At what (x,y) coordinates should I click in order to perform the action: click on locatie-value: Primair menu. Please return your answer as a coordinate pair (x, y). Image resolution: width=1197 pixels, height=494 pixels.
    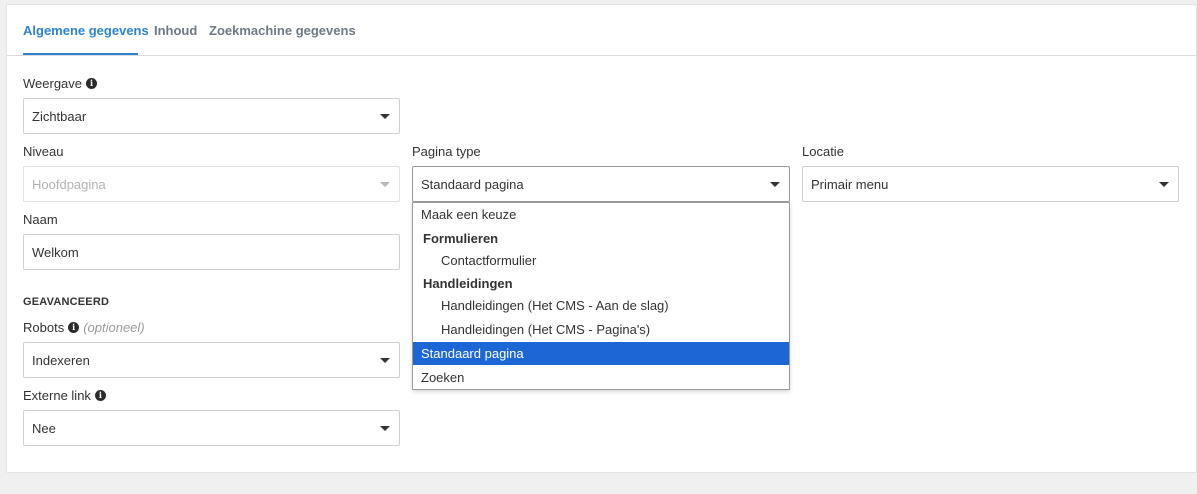
    Looking at the image, I should click on (850, 184).